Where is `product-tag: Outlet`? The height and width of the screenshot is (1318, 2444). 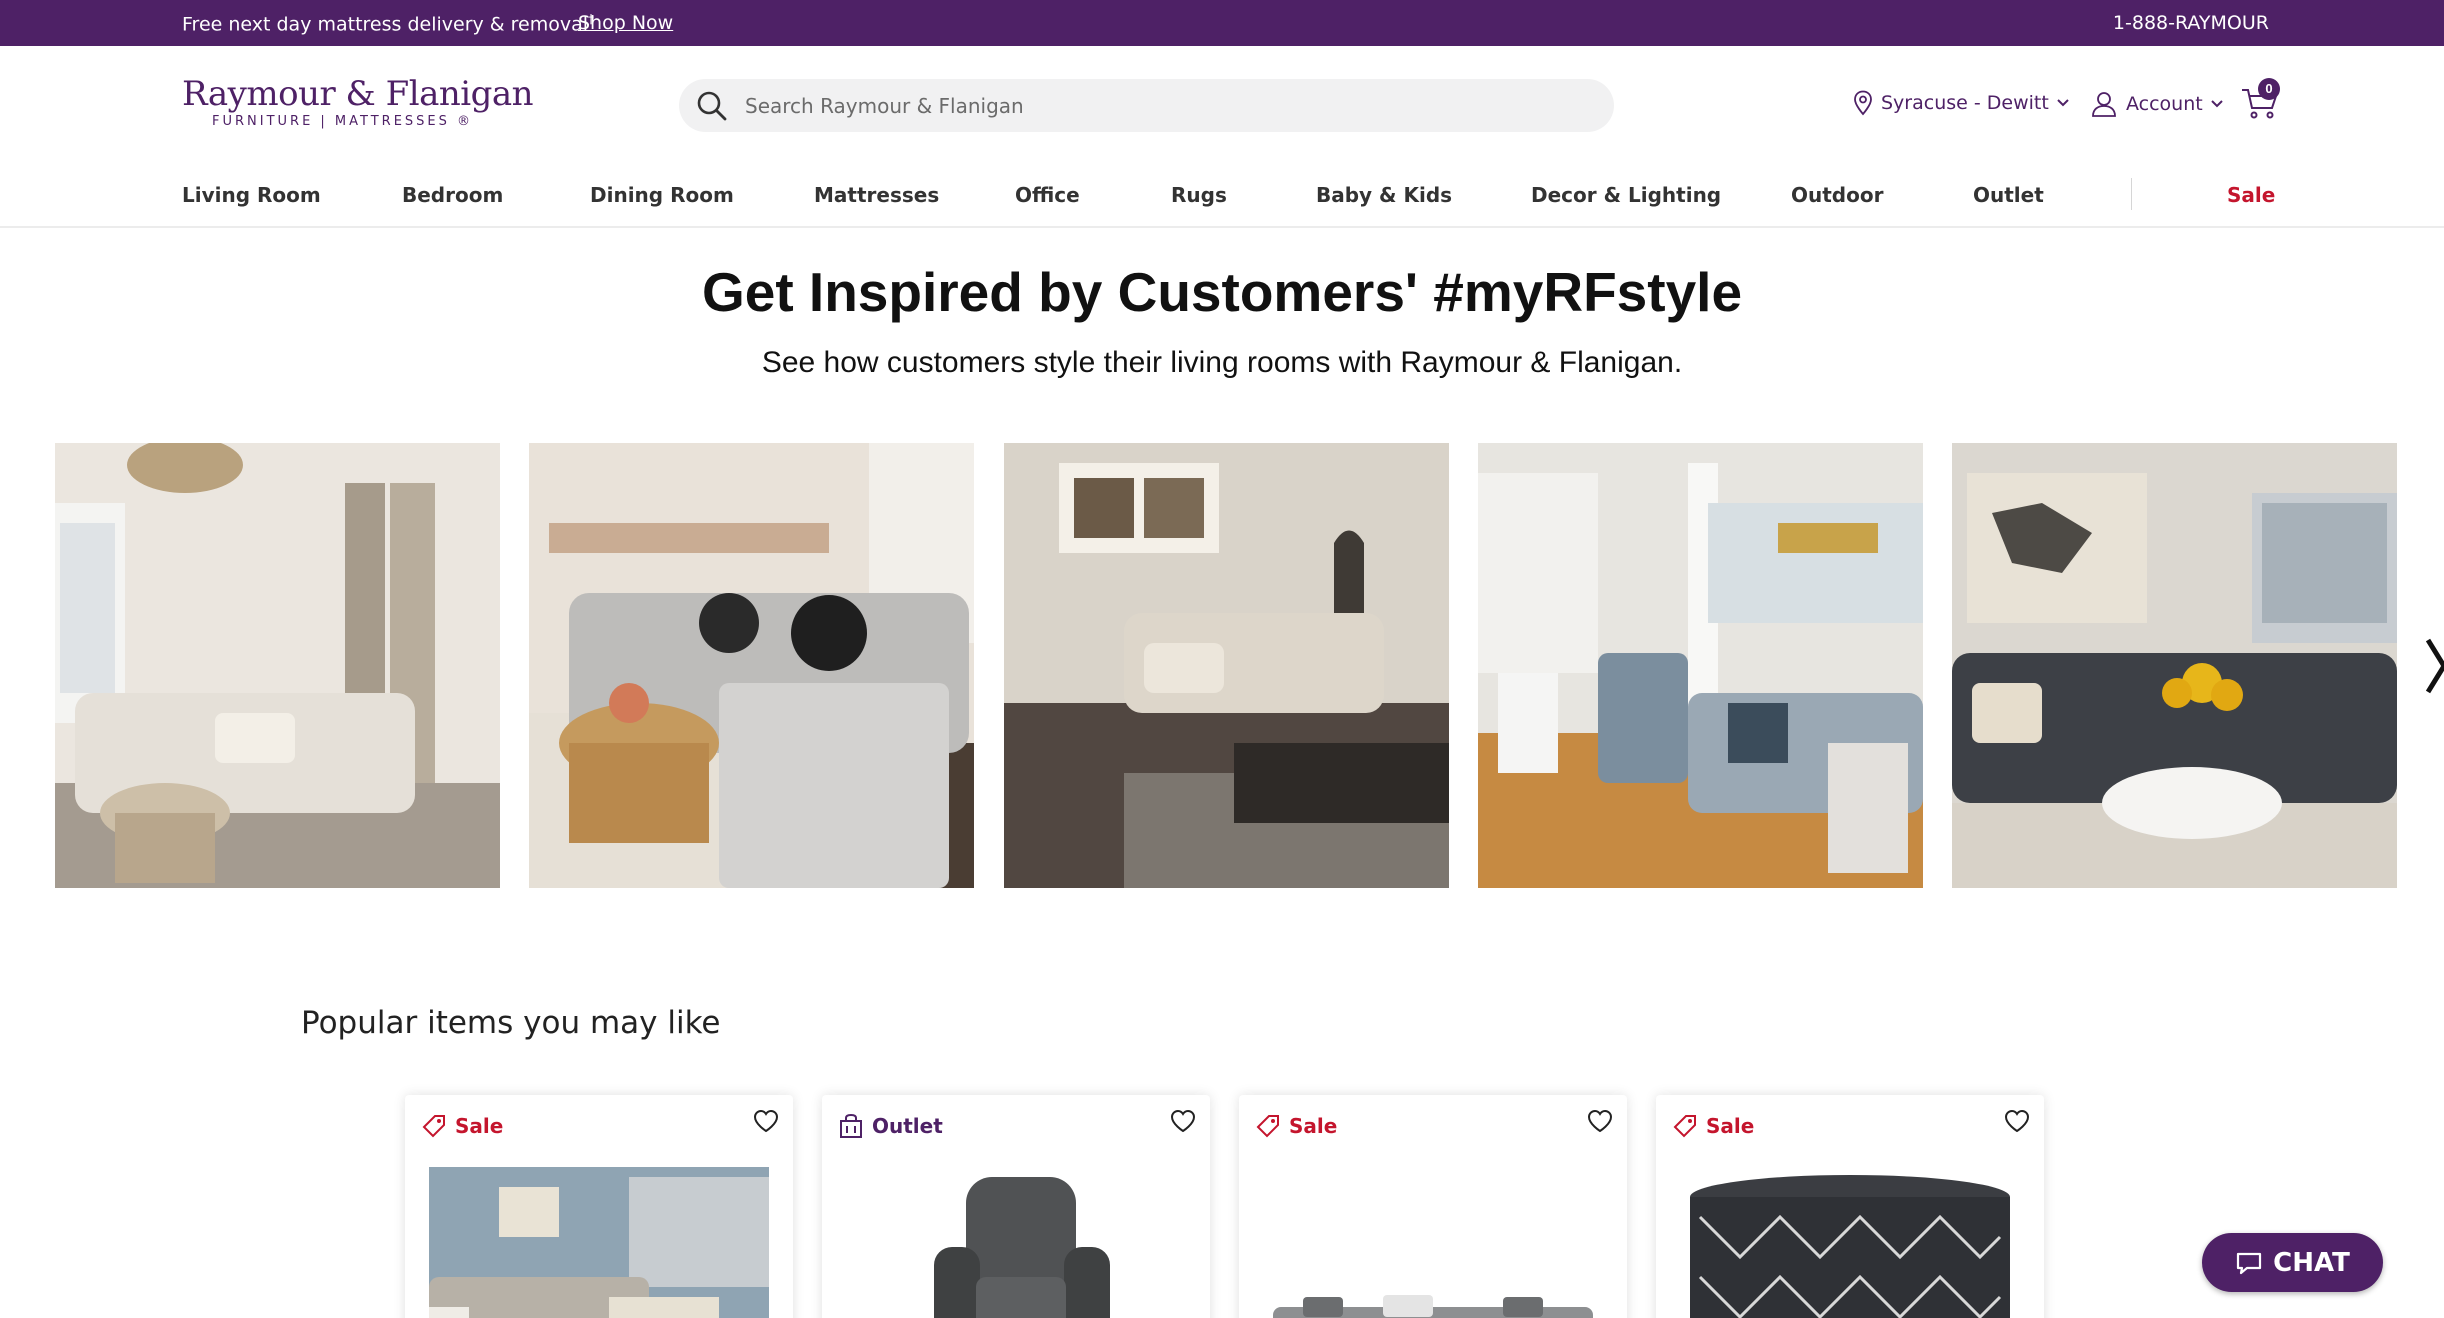
product-tag: Outlet is located at coordinates (890, 1126).